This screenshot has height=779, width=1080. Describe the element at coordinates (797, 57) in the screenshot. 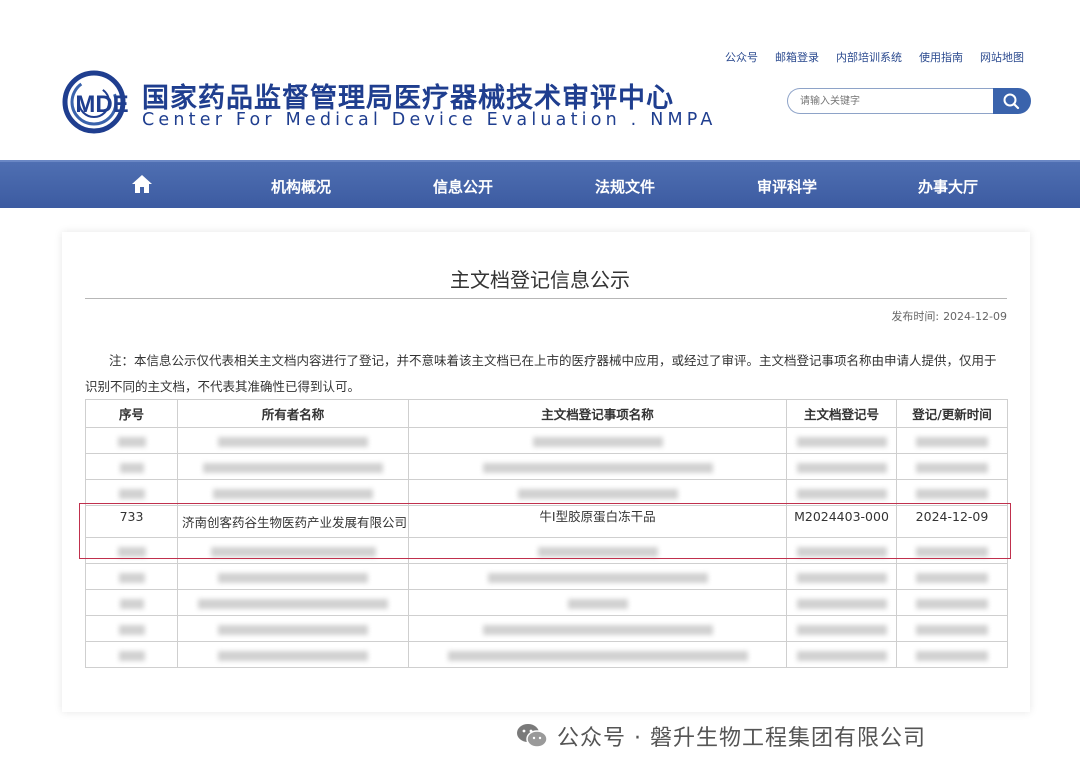

I see `top-link-mail-login: 邮箱登录` at that location.